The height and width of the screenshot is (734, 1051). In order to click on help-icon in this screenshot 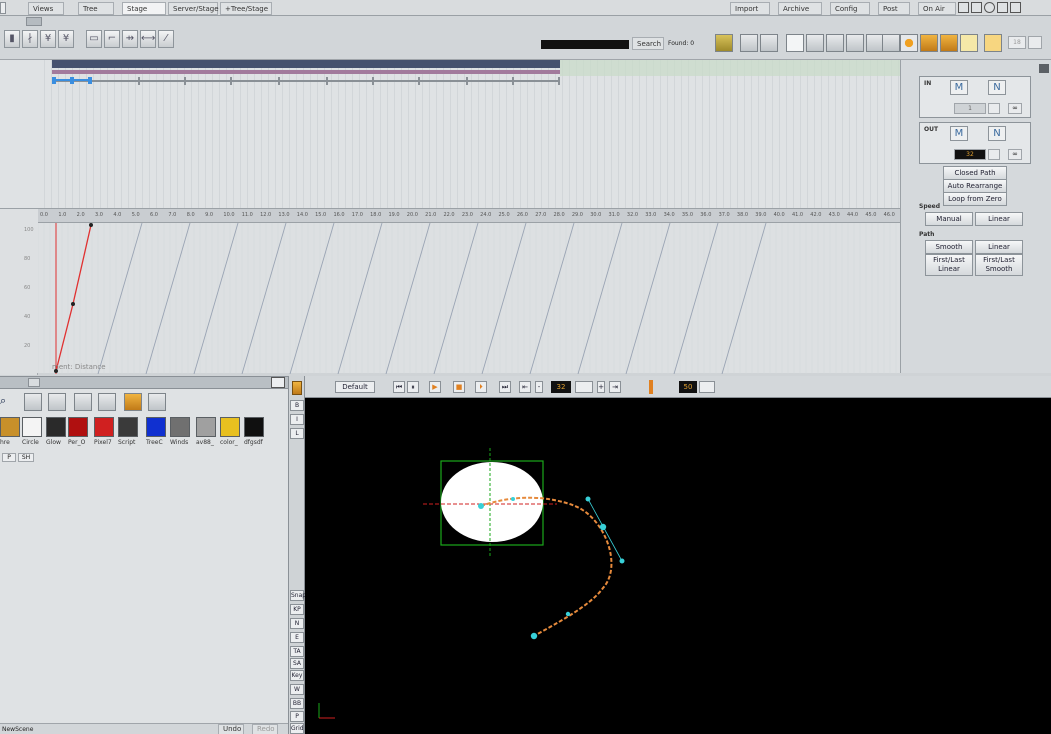, I will do `click(989, 7)`.